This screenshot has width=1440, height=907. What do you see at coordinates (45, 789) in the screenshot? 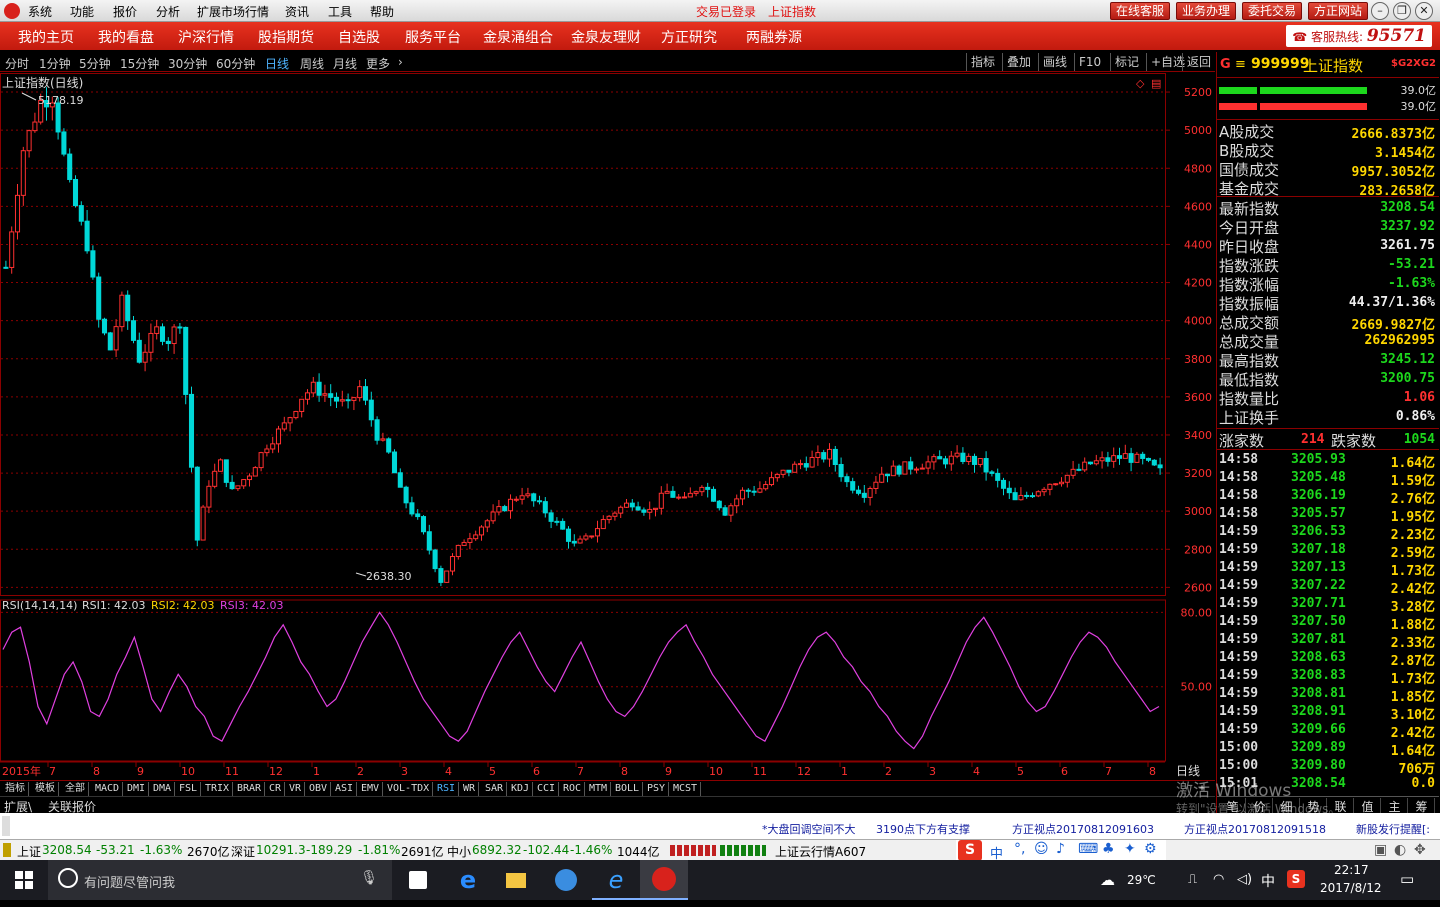
I see `tab-indicator-模板: 模板` at bounding box center [45, 789].